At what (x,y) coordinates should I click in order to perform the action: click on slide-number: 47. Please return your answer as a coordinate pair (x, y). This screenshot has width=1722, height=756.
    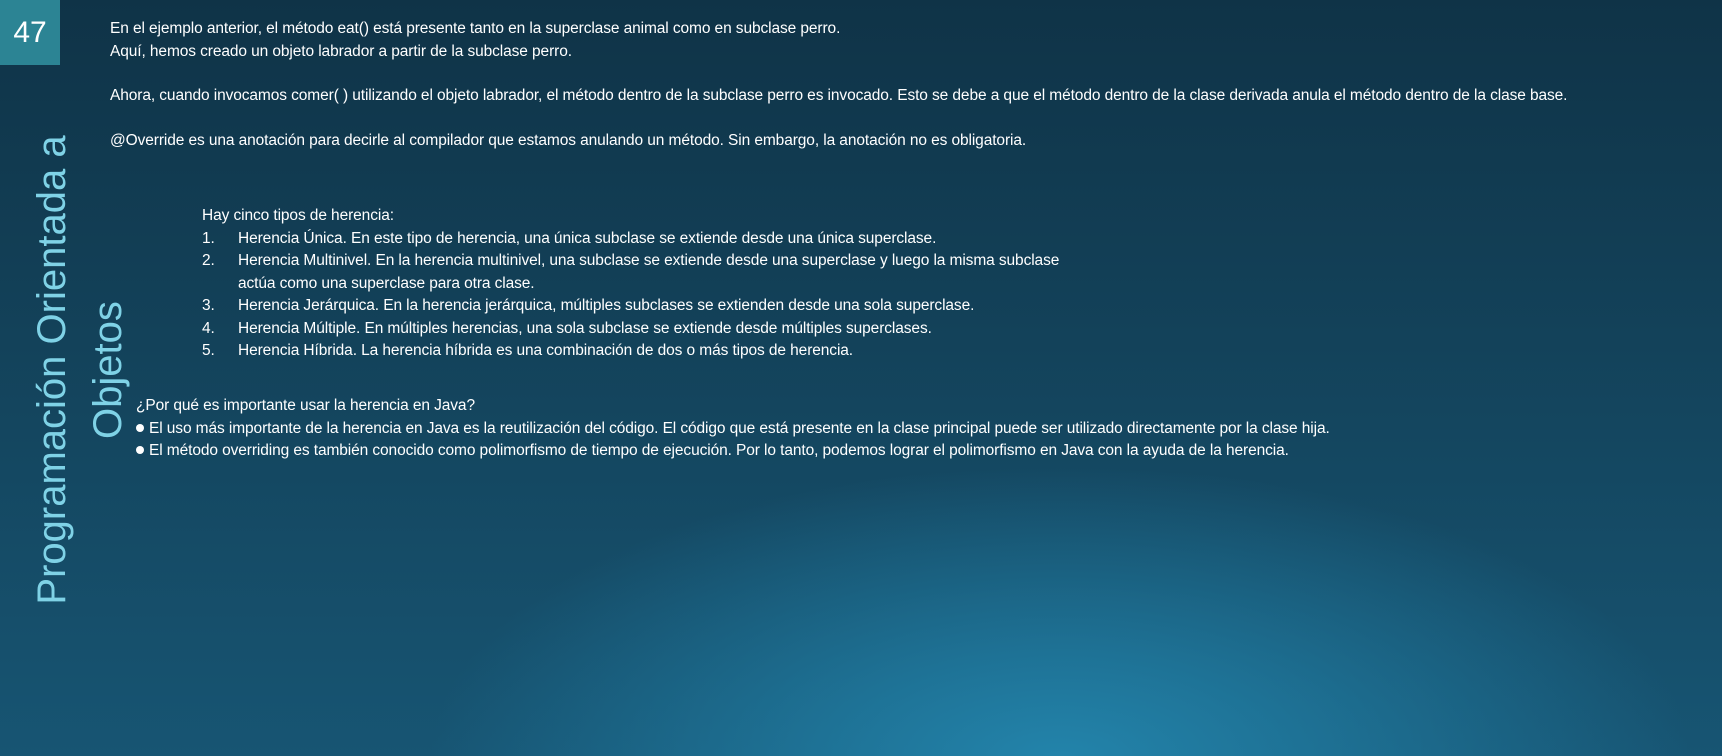
    Looking at the image, I should click on (30, 32).